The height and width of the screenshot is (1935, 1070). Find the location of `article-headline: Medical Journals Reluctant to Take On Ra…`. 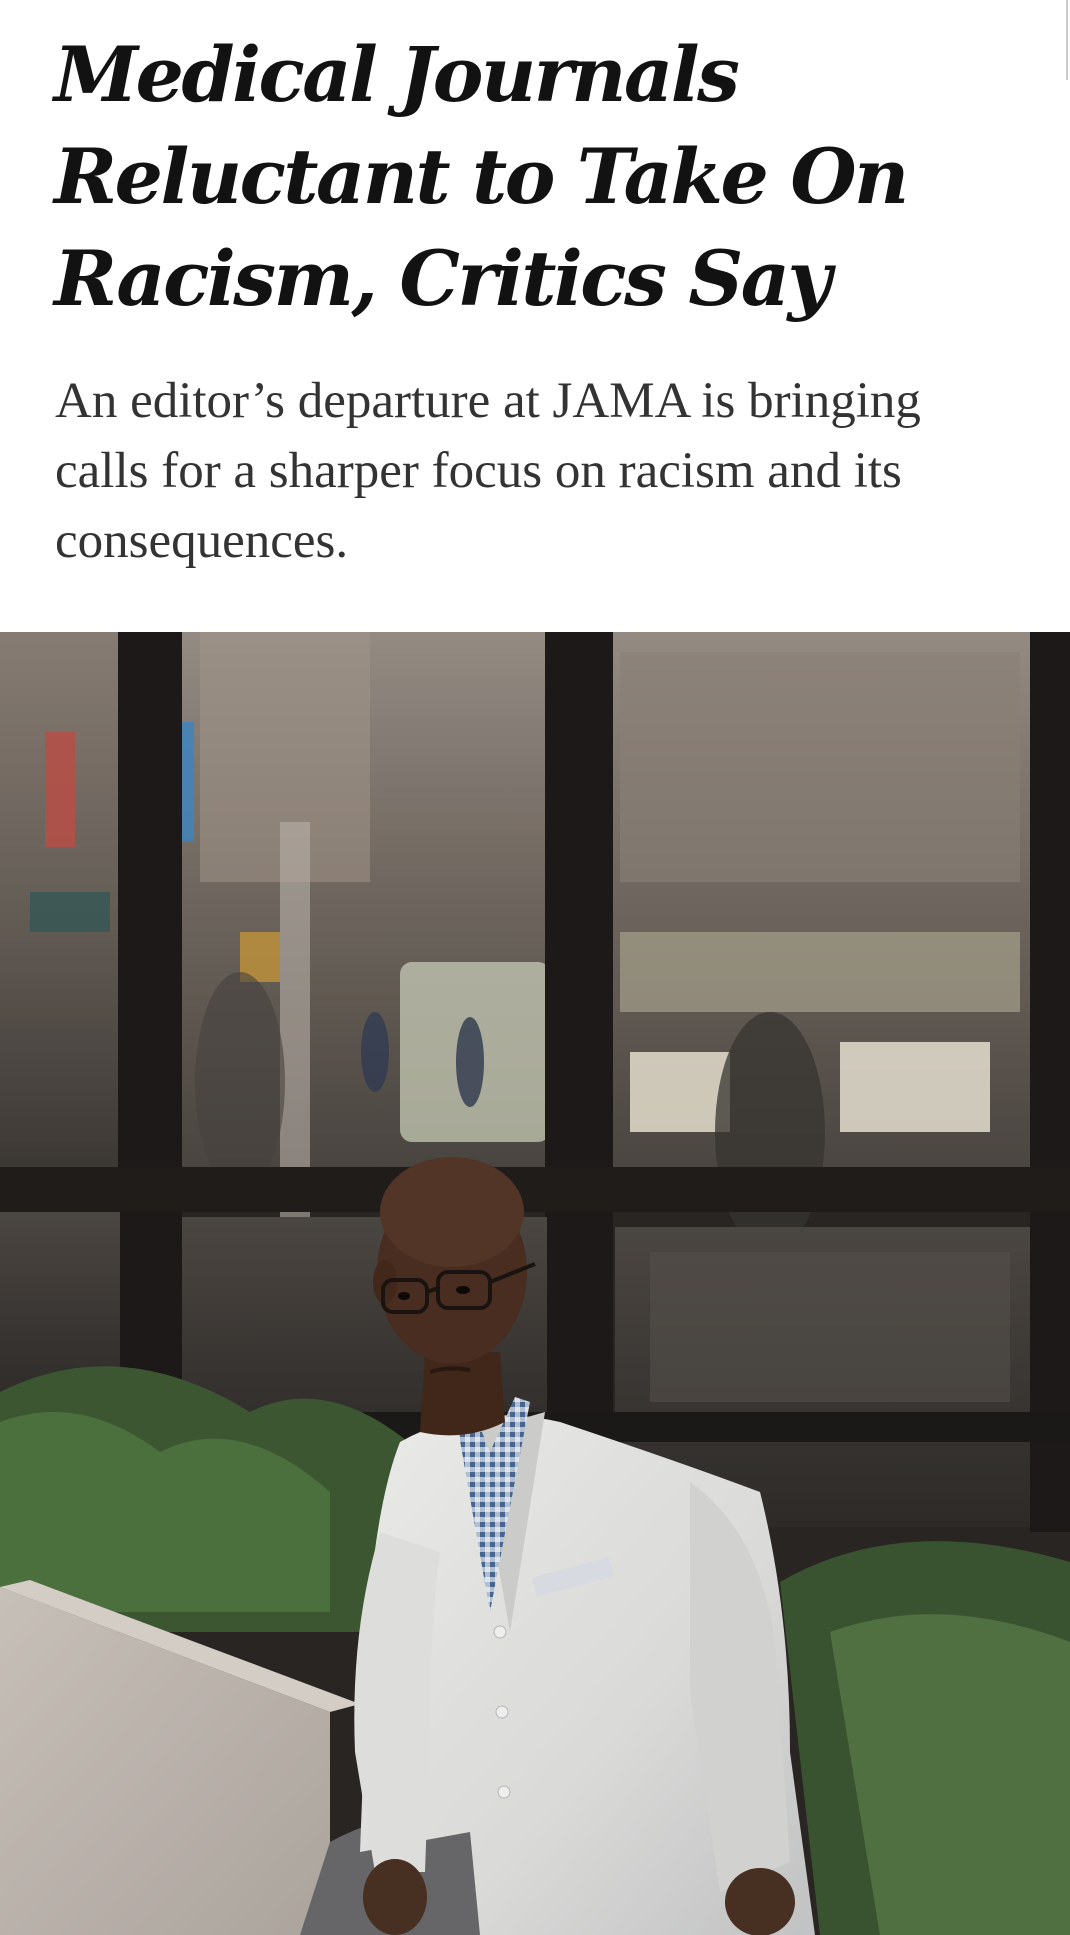

article-headline: Medical Journals Reluctant to Take On Ra… is located at coordinates (481, 176).